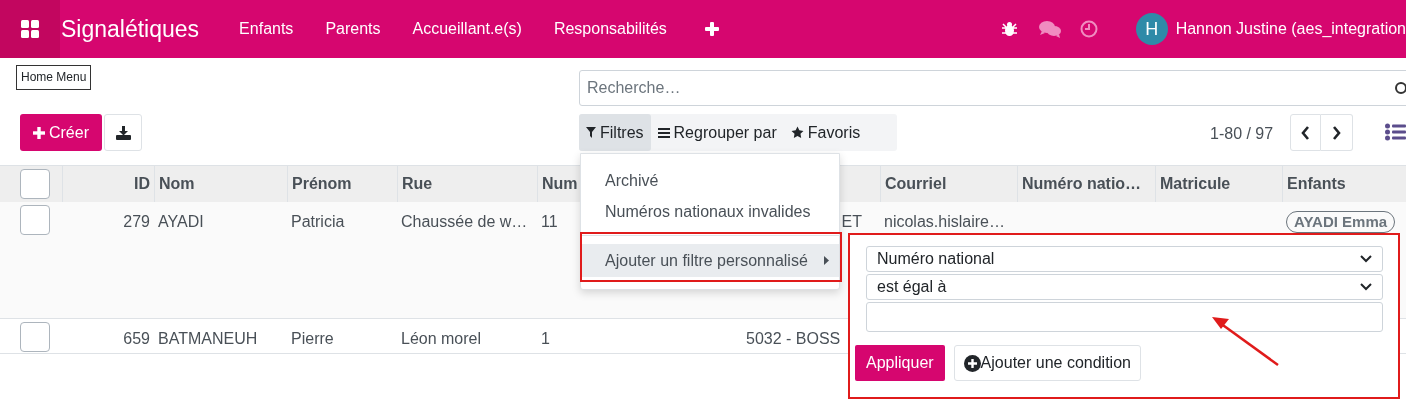 Image resolution: width=1406 pixels, height=401 pixels. Describe the element at coordinates (1124, 287) in the screenshot. I see `select-field: est égal à` at that location.